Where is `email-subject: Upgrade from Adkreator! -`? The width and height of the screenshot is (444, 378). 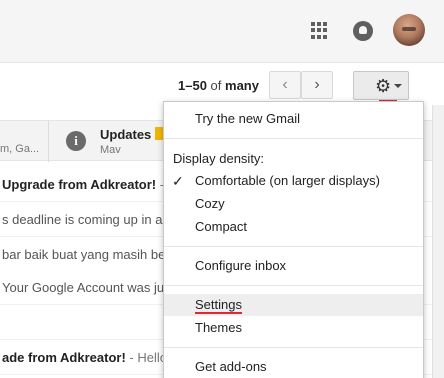 email-subject: Upgrade from Adkreator! - is located at coordinates (83, 184).